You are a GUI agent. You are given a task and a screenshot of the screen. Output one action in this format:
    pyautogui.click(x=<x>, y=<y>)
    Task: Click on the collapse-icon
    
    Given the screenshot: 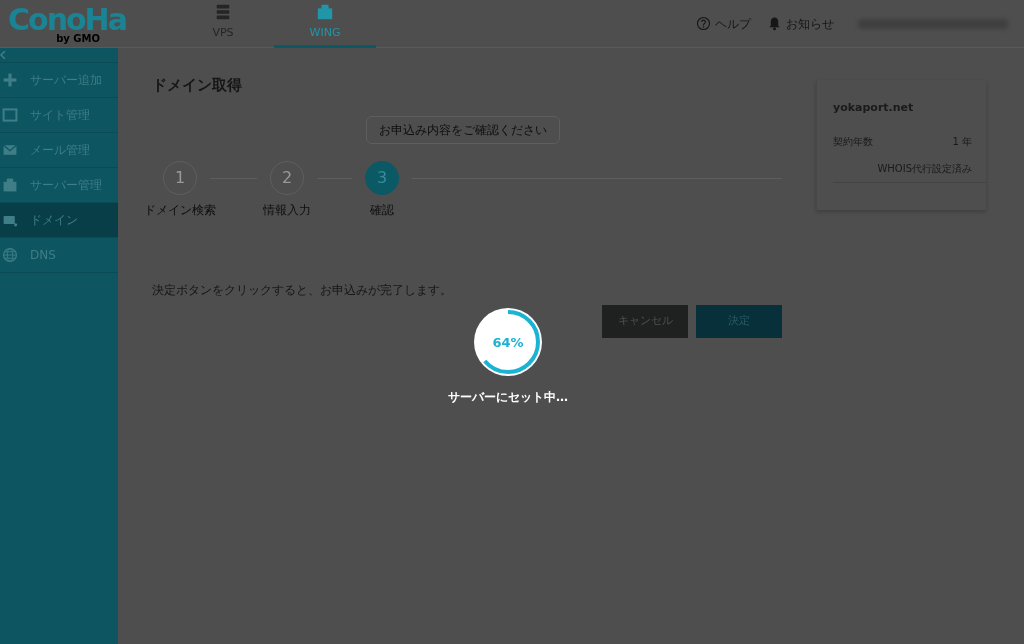 What is the action you would take?
    pyautogui.click(x=3, y=55)
    